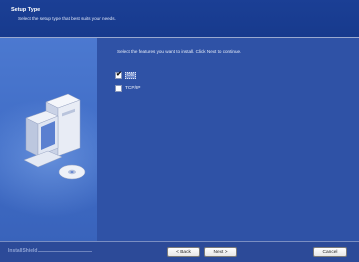 The width and height of the screenshot is (359, 262). Describe the element at coordinates (118, 88) in the screenshot. I see `checkbox-tcpip` at that location.